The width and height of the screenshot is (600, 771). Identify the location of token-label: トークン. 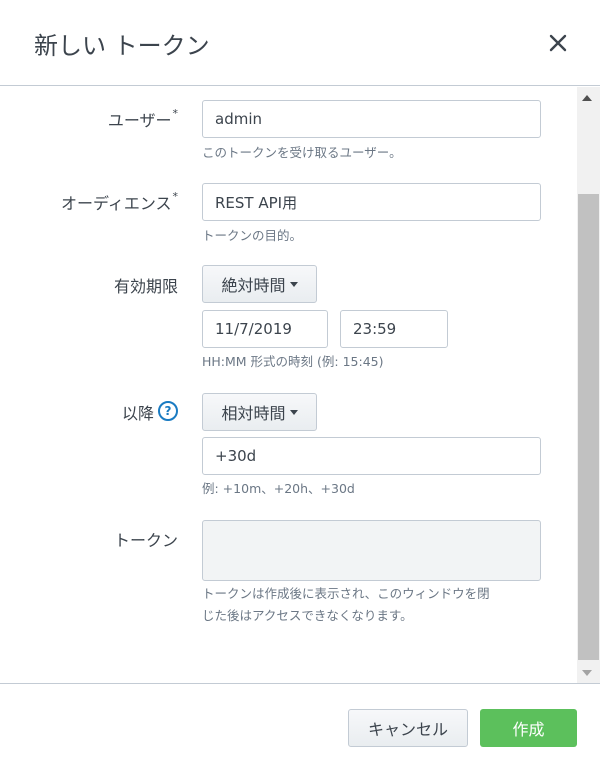
(145, 540).